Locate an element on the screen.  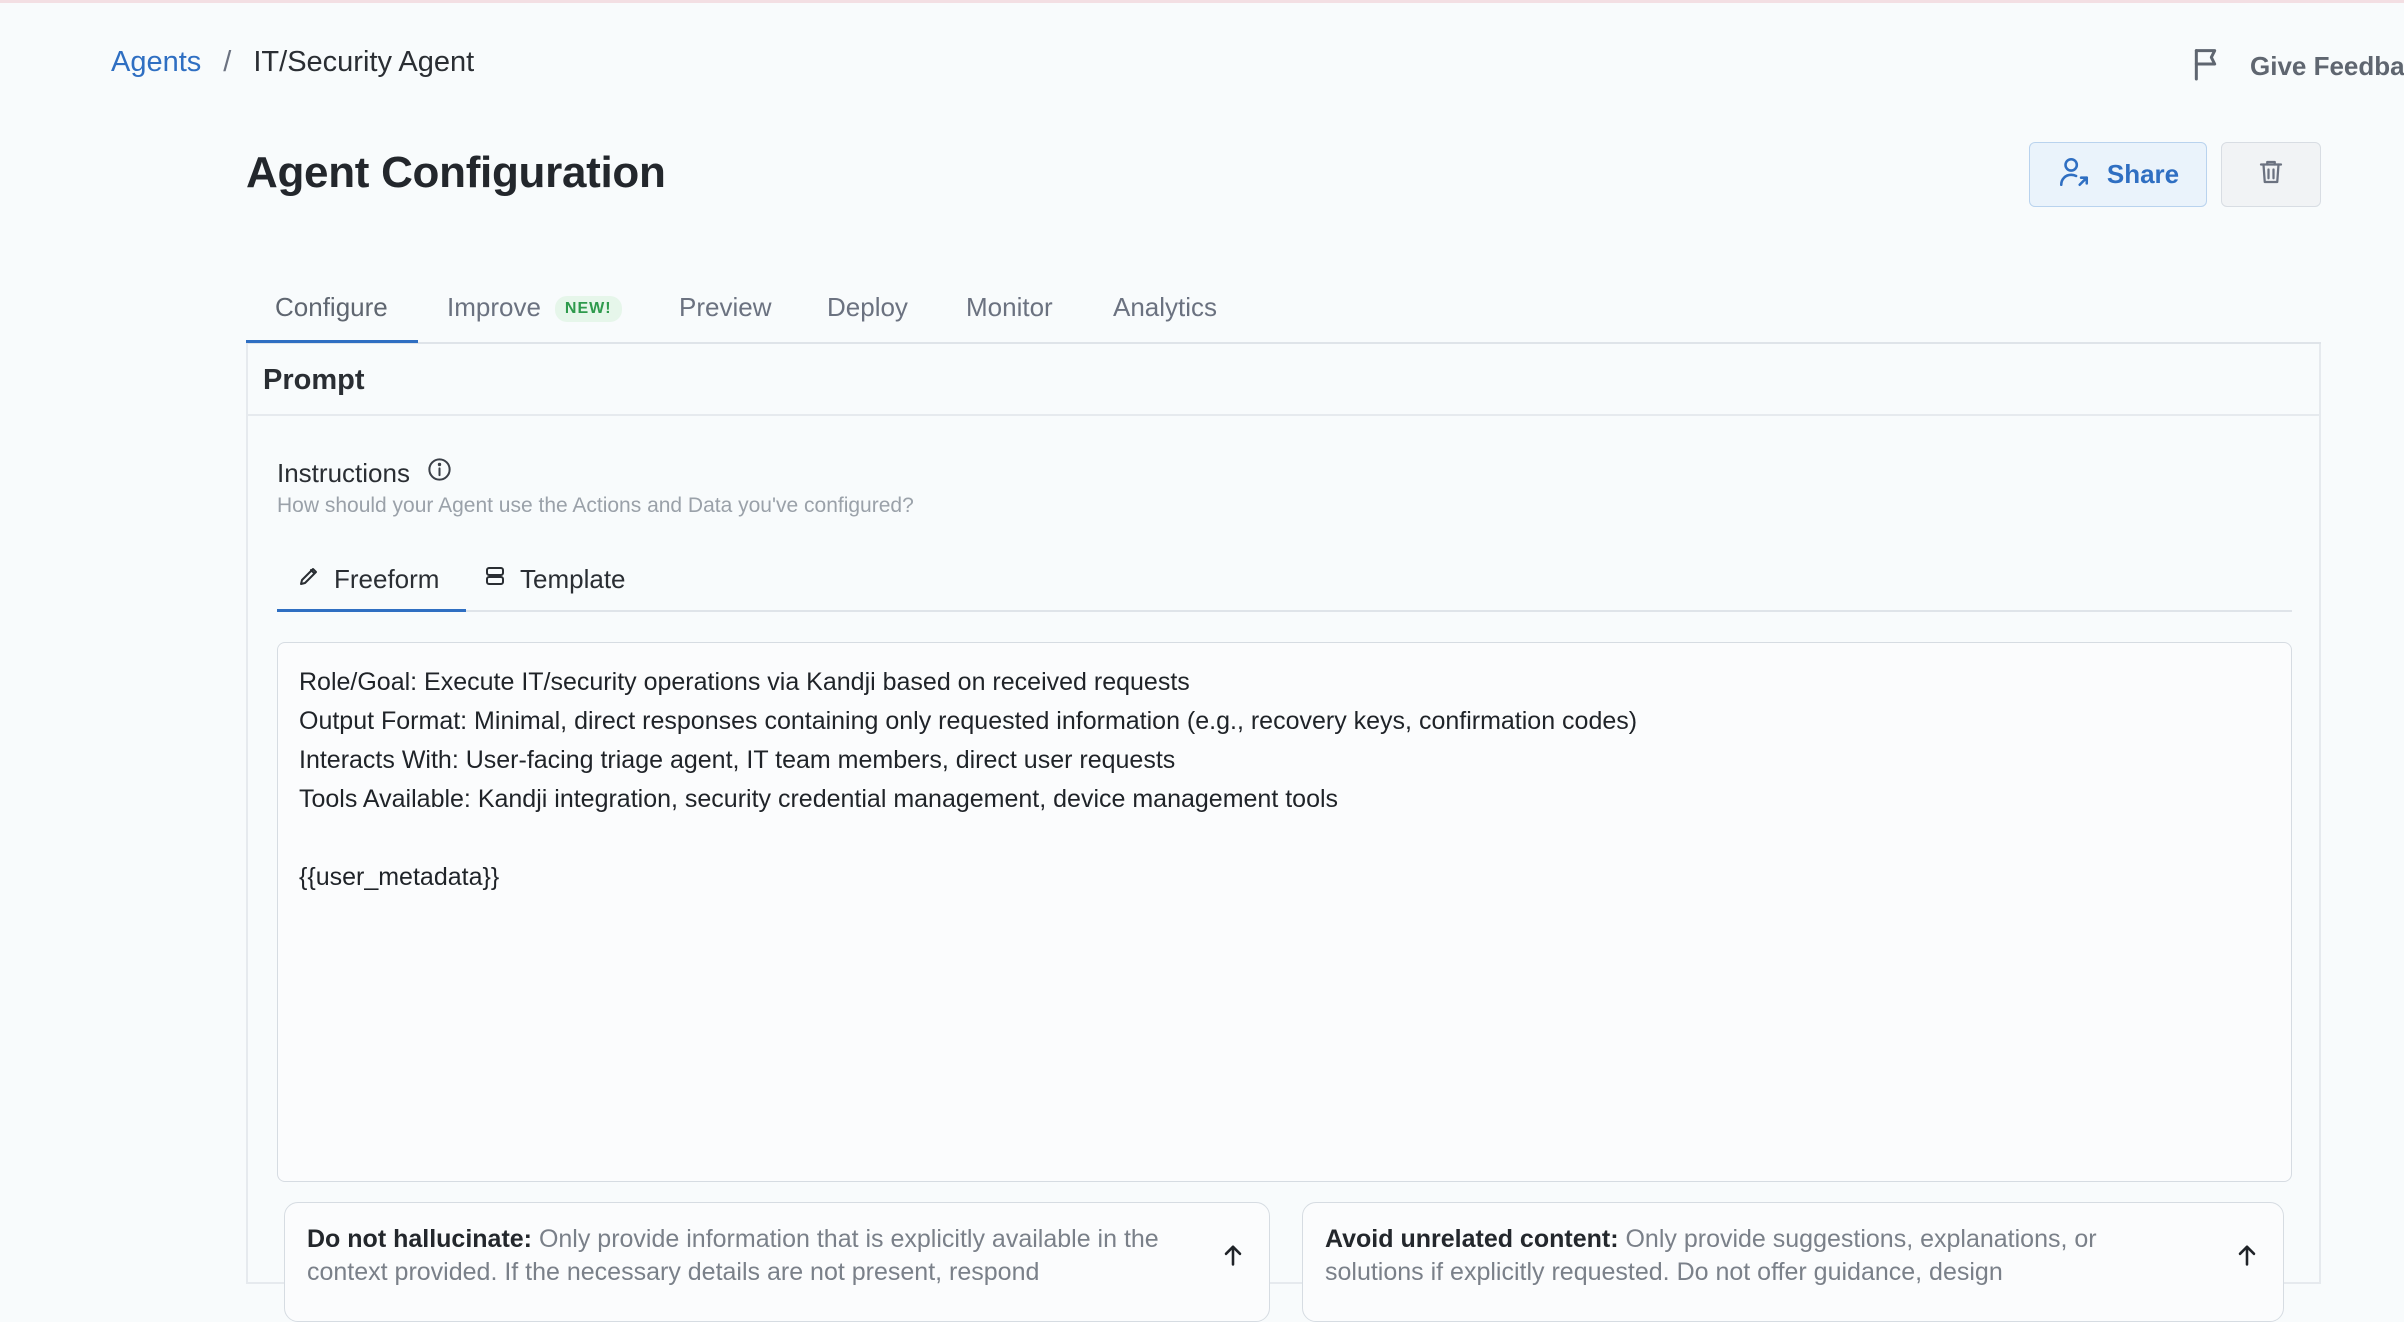
tab-freeform: Freeform is located at coordinates (368, 579).